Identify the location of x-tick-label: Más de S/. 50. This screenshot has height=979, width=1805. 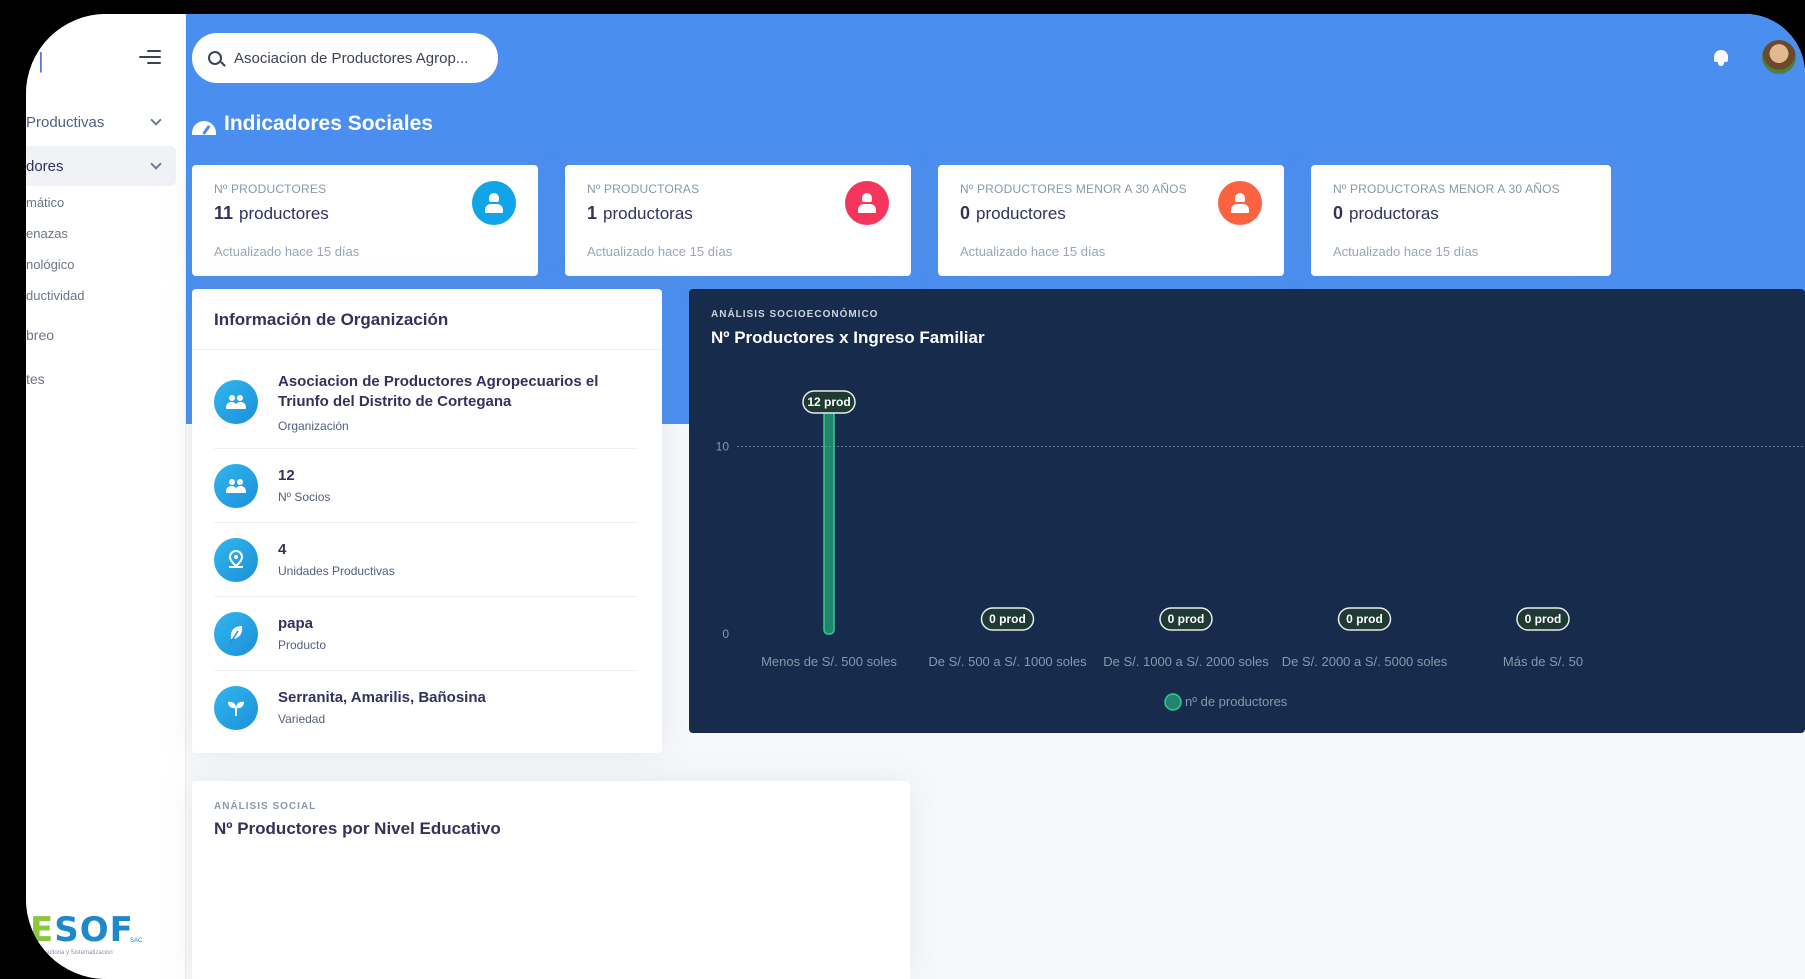
(1543, 661).